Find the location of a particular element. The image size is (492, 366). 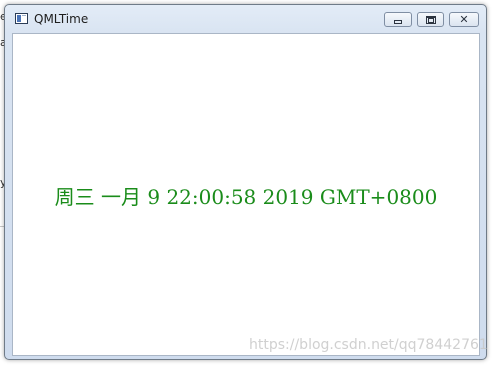

maximize-icon is located at coordinates (430, 19).